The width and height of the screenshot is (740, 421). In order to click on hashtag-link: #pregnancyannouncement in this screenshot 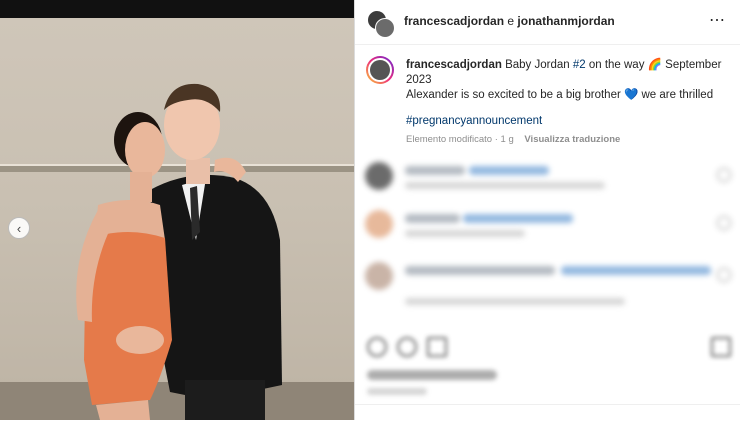, I will do `click(474, 121)`.